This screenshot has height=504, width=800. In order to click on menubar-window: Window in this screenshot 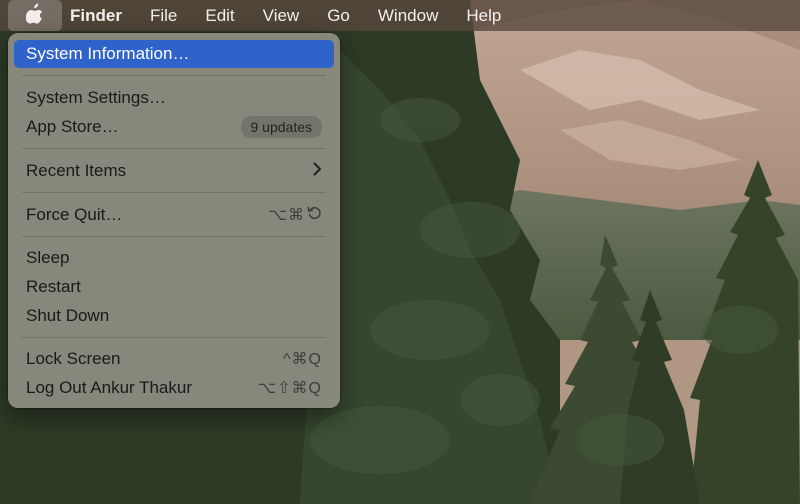, I will do `click(408, 15)`.